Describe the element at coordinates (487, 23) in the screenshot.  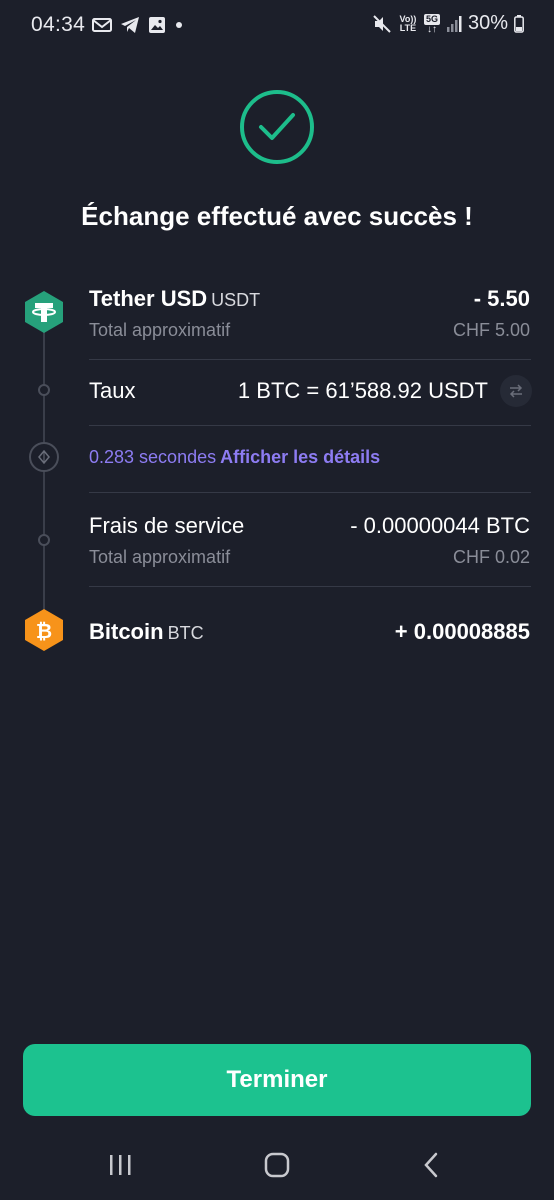
I see `battery-percentage: 30%` at that location.